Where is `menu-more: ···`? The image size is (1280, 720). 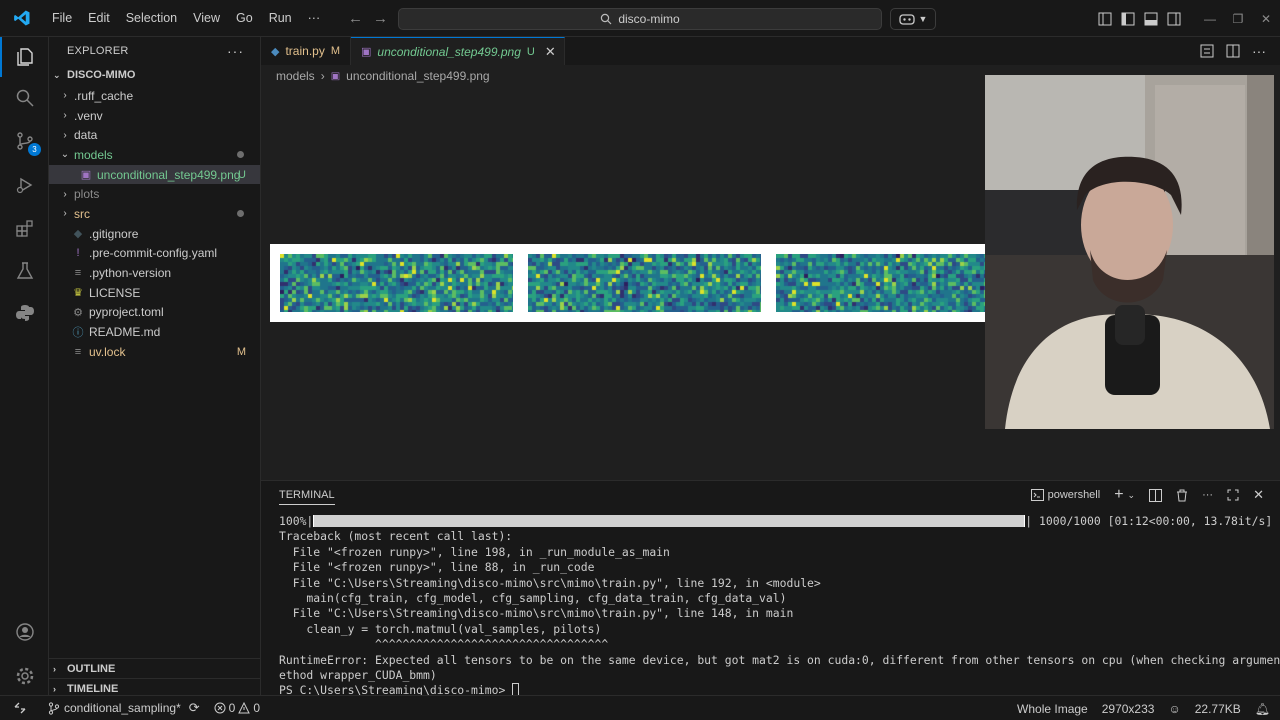
menu-more: ··· is located at coordinates (314, 18).